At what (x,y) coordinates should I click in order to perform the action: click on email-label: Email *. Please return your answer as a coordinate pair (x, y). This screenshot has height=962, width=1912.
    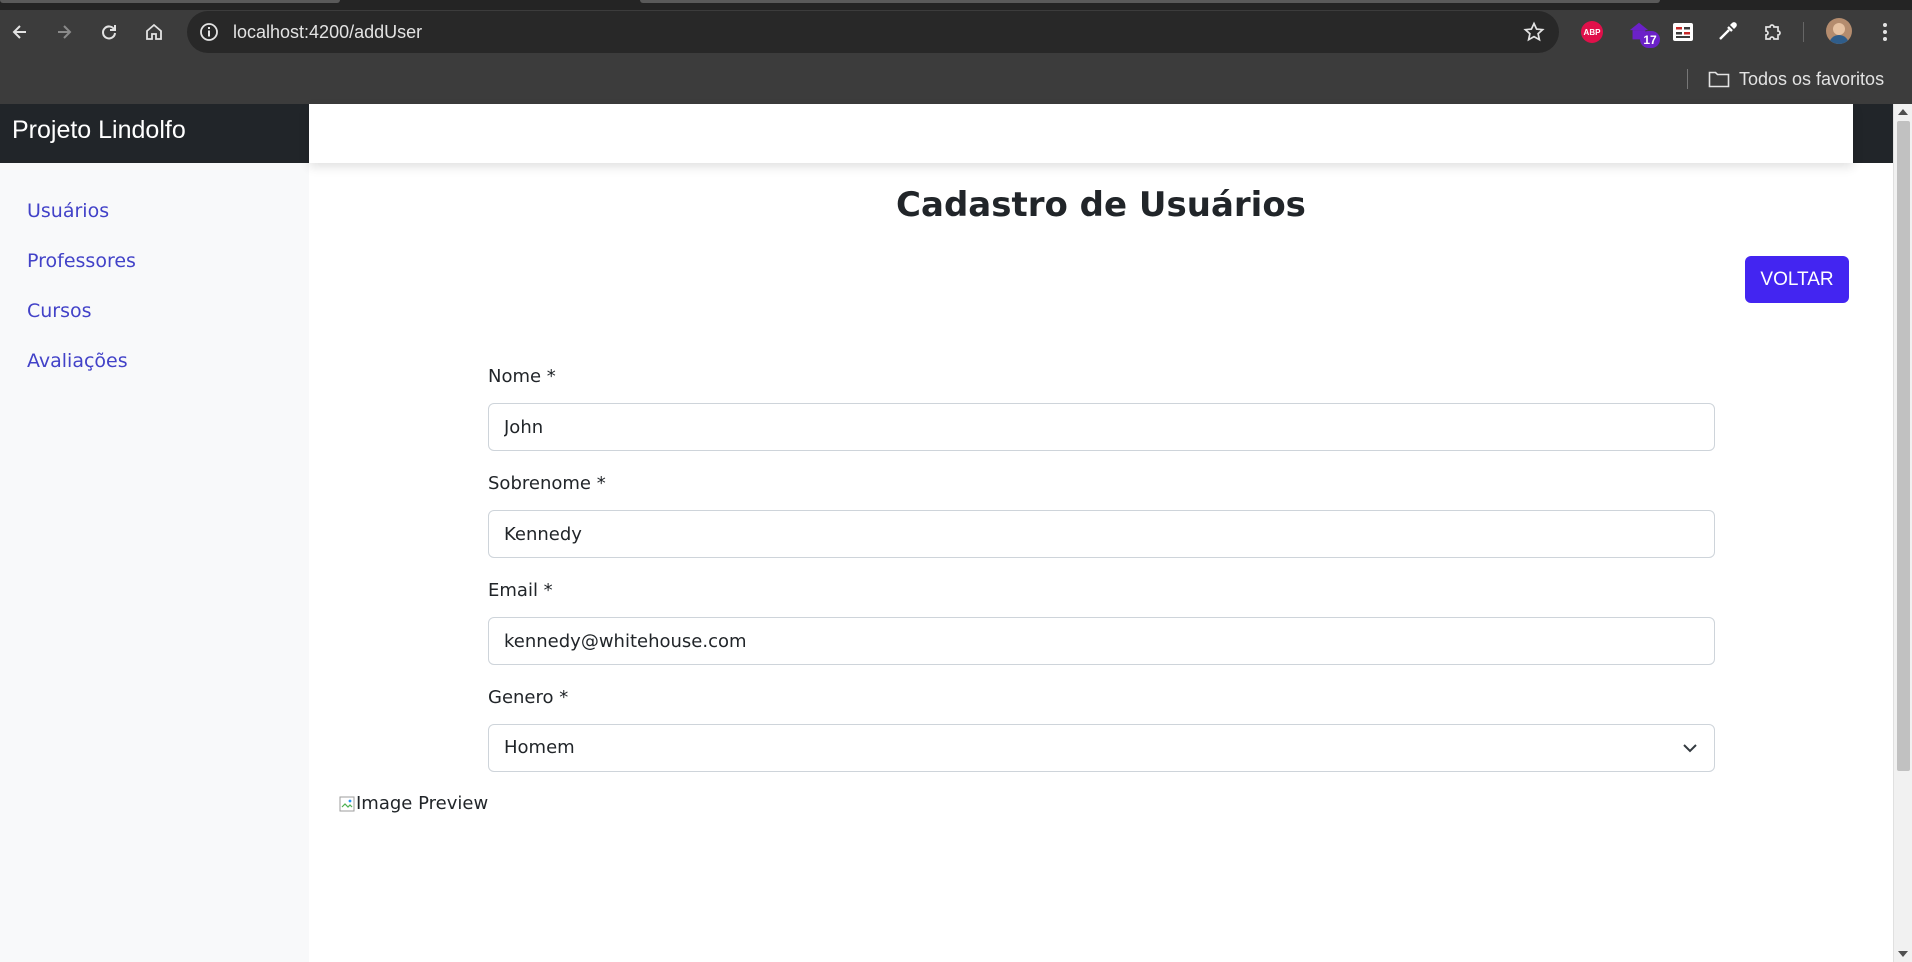
    Looking at the image, I should click on (520, 590).